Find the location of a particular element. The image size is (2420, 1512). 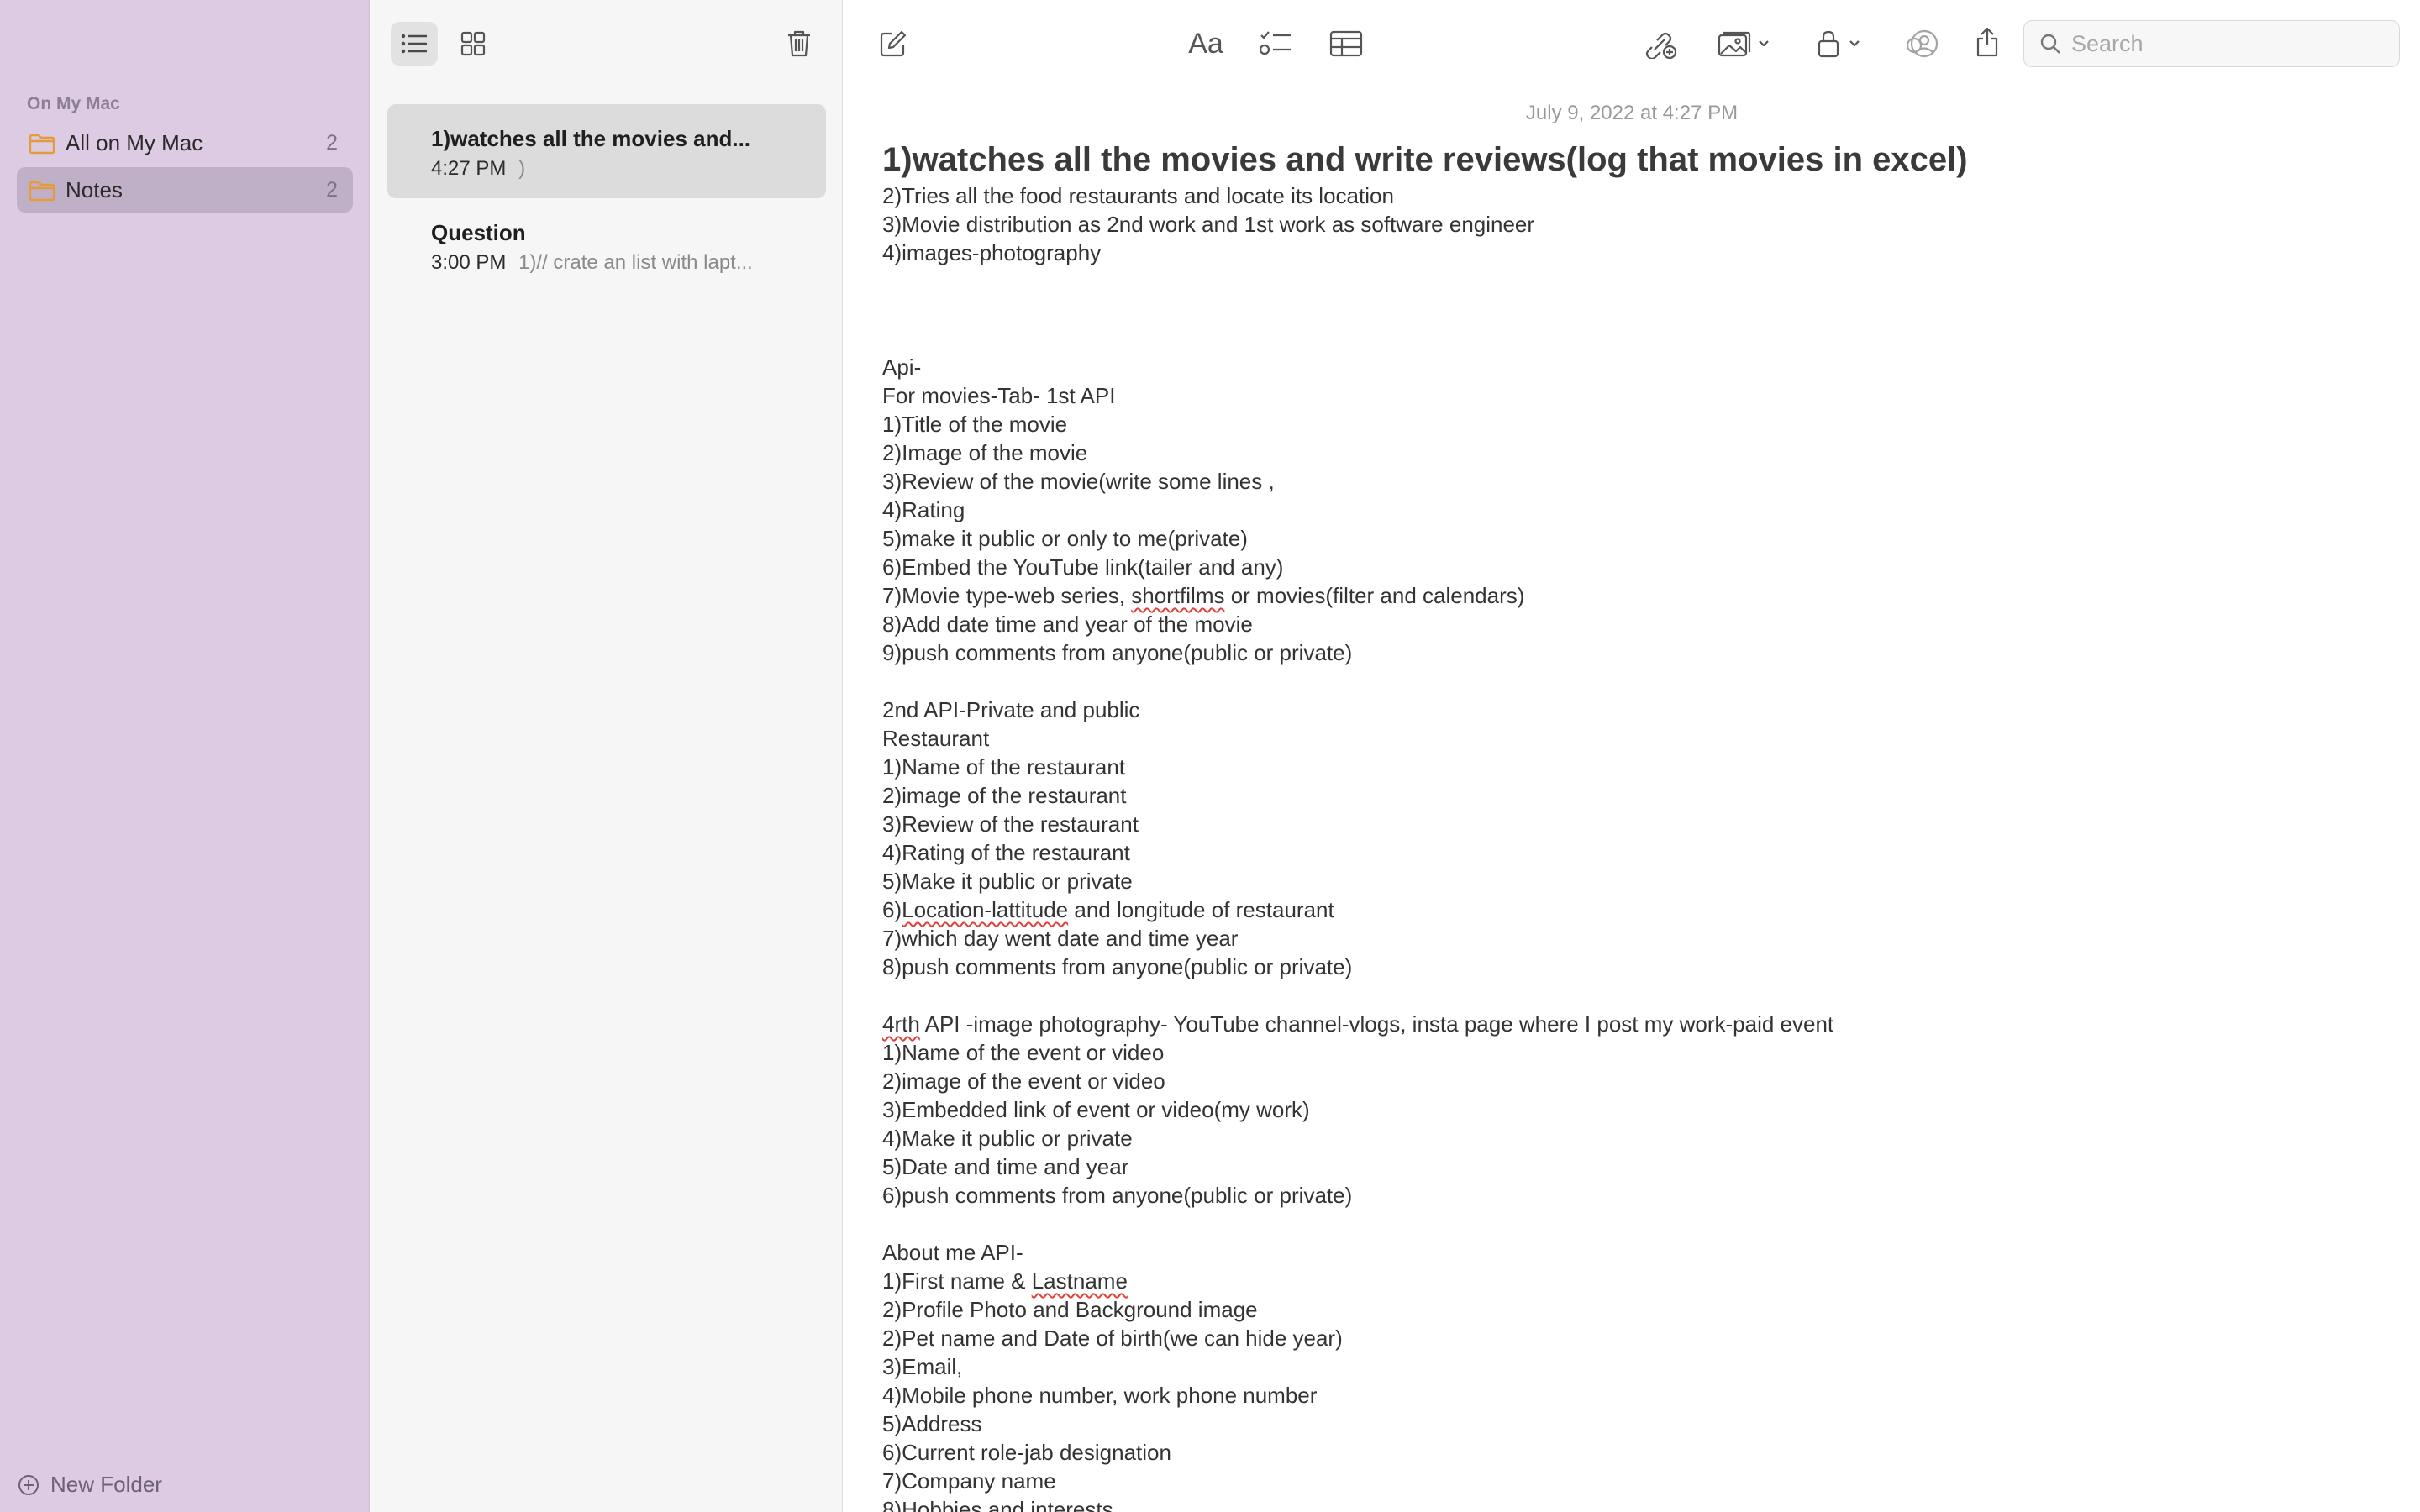

note-line: 3)Email, is located at coordinates (923, 1366).